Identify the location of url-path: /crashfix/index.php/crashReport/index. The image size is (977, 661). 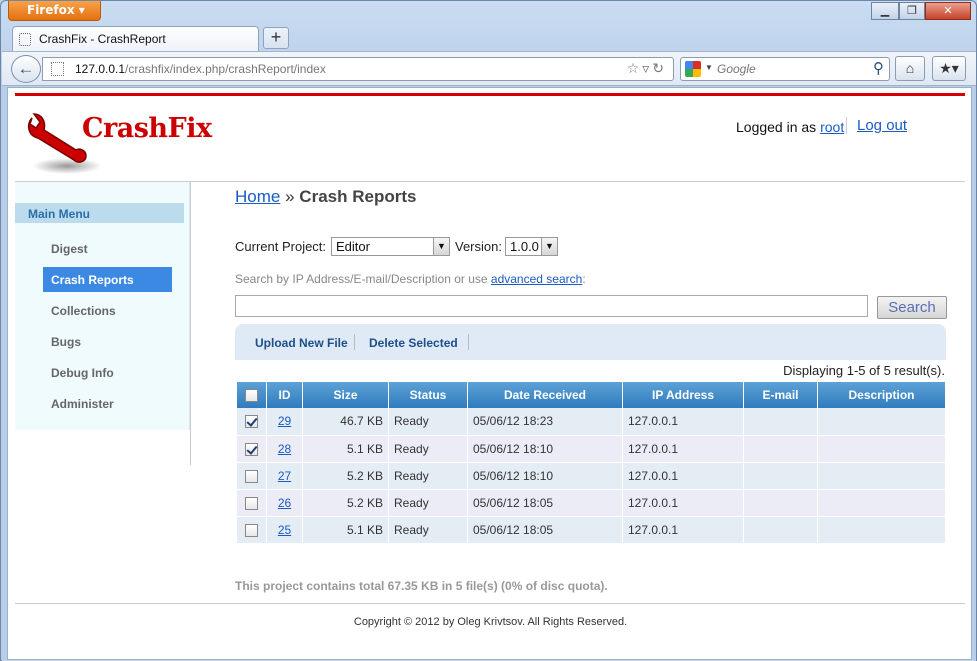
(225, 69).